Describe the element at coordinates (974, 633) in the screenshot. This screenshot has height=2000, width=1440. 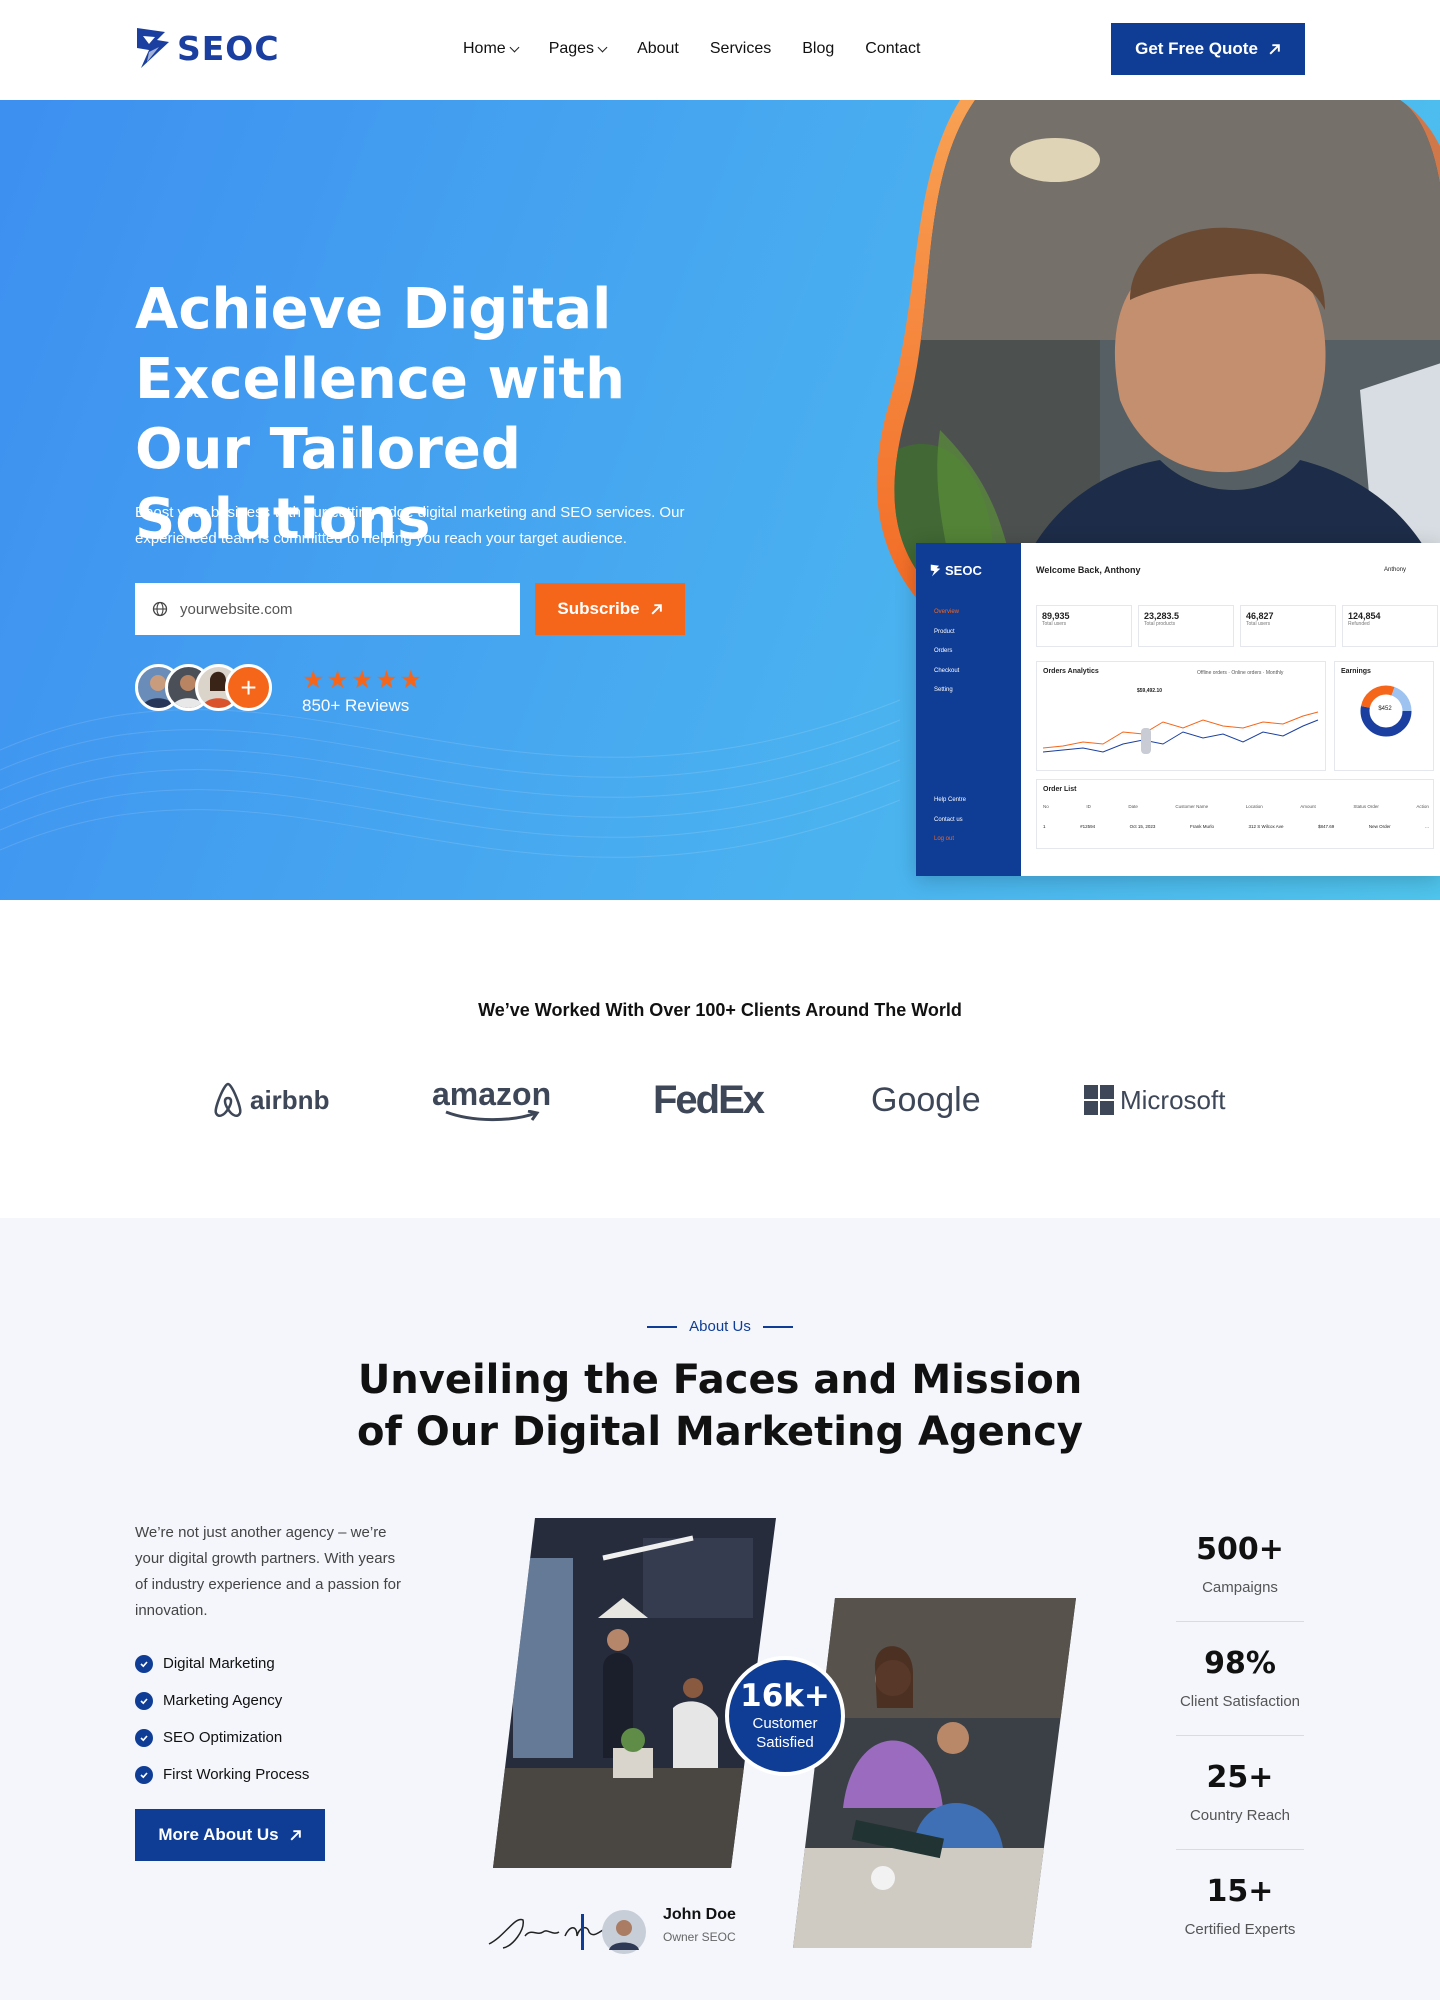
I see `dashboard-menu-product: Product` at that location.